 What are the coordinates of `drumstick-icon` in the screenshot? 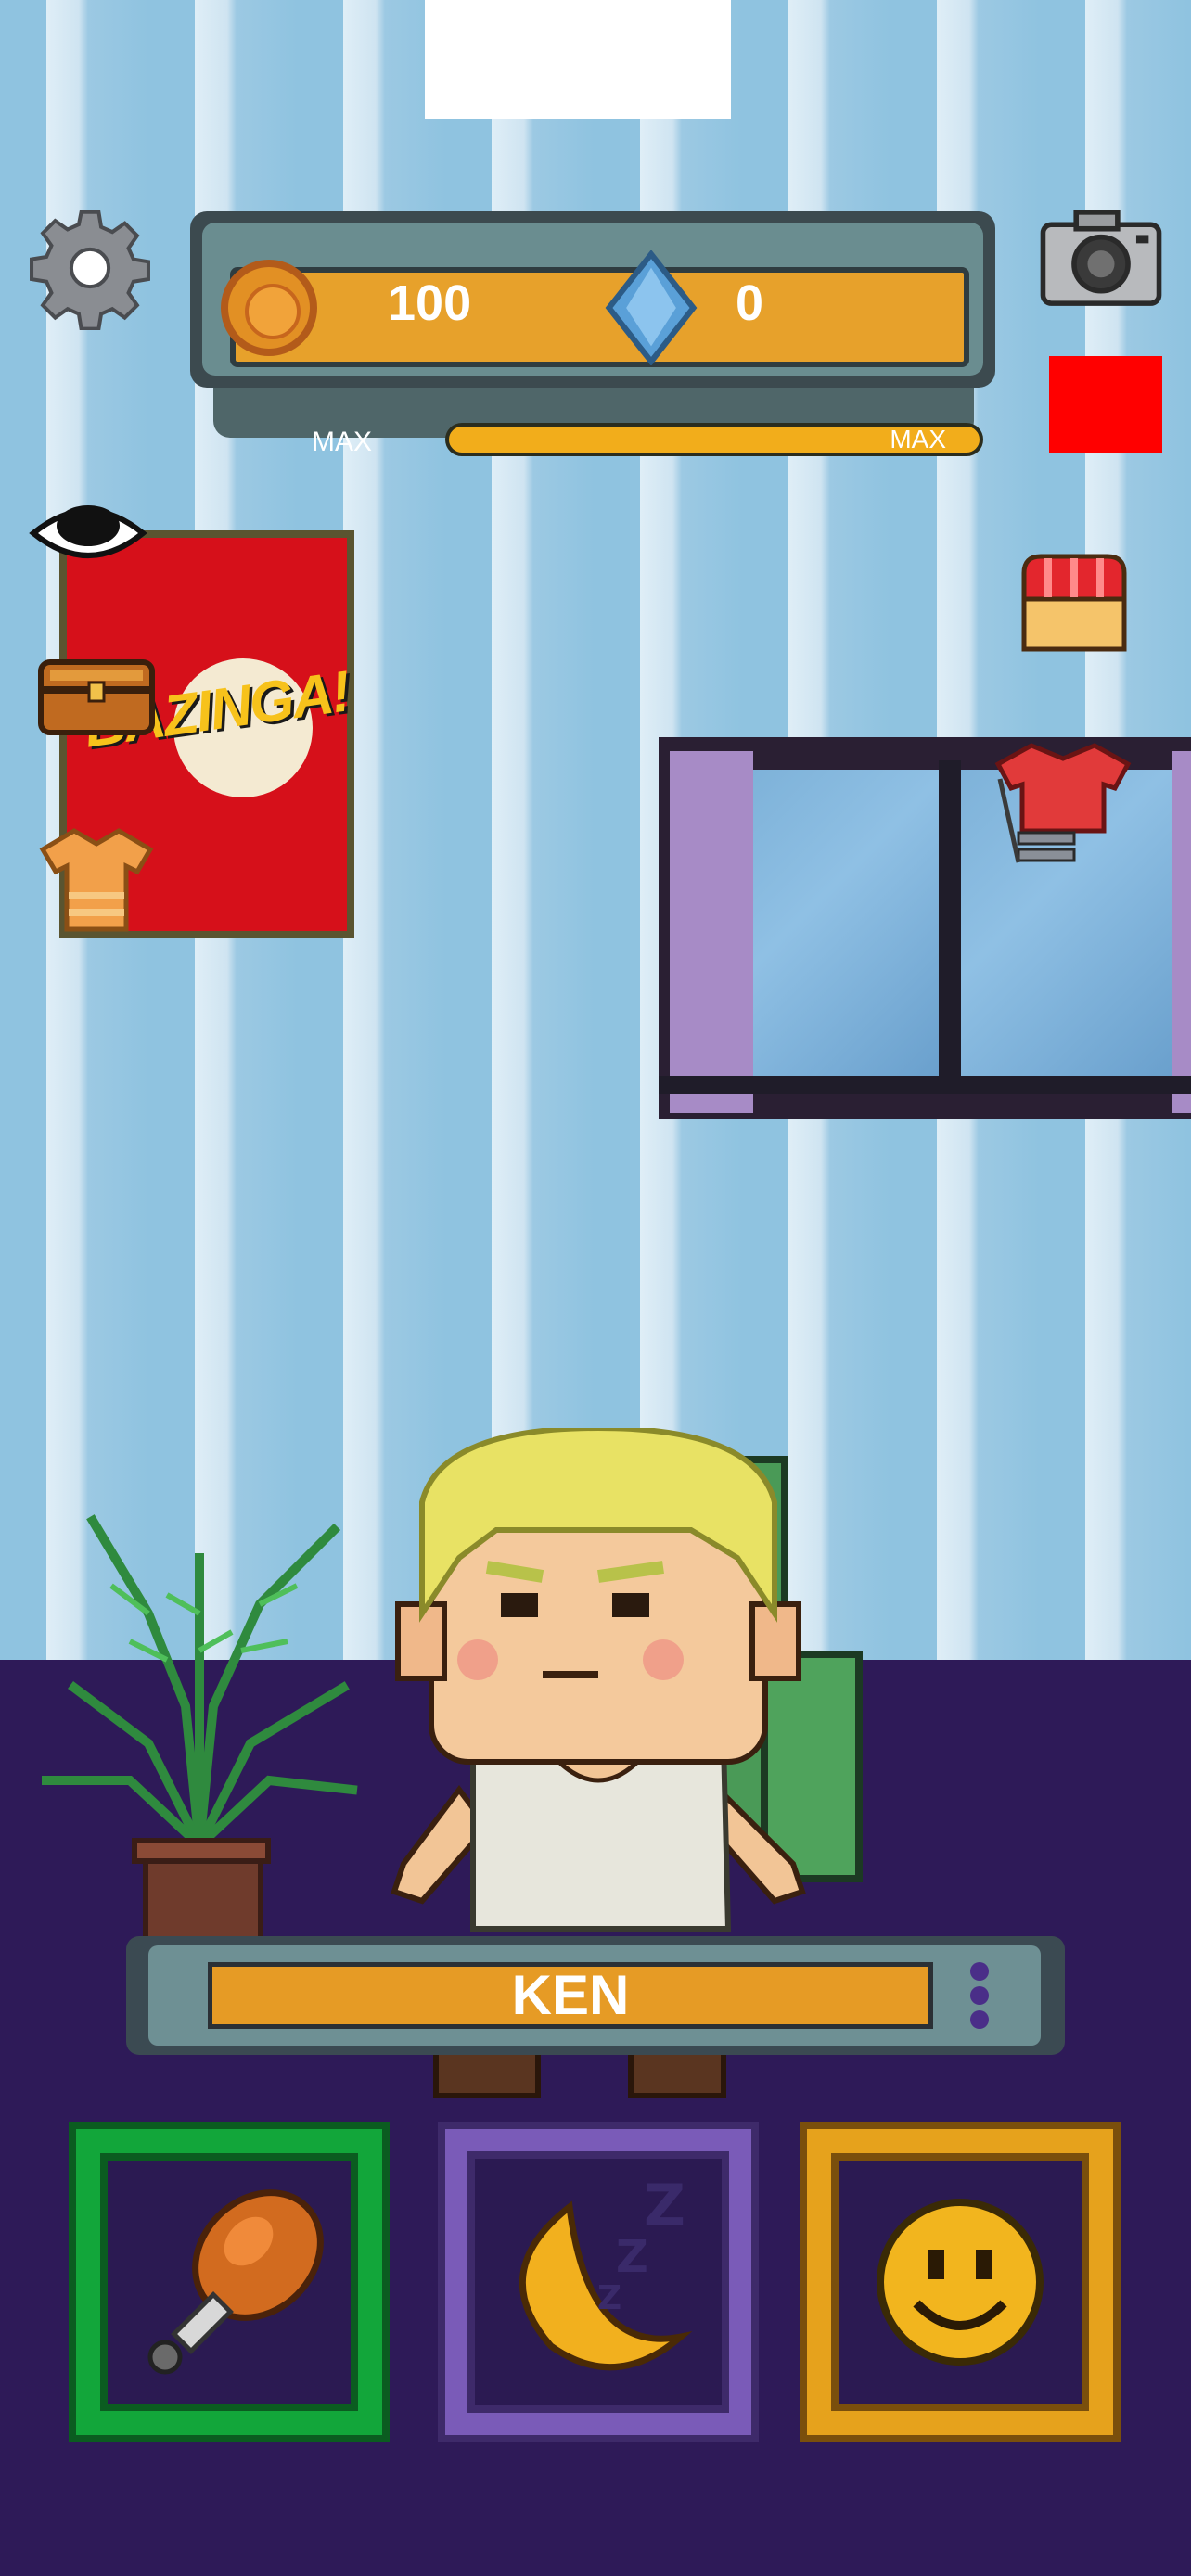 It's located at (235, 2282).